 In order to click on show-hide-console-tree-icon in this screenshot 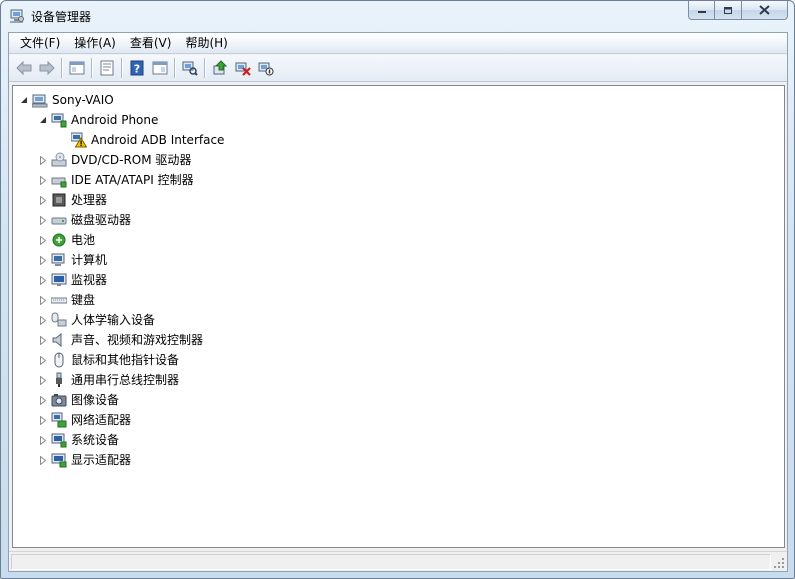, I will do `click(76, 68)`.